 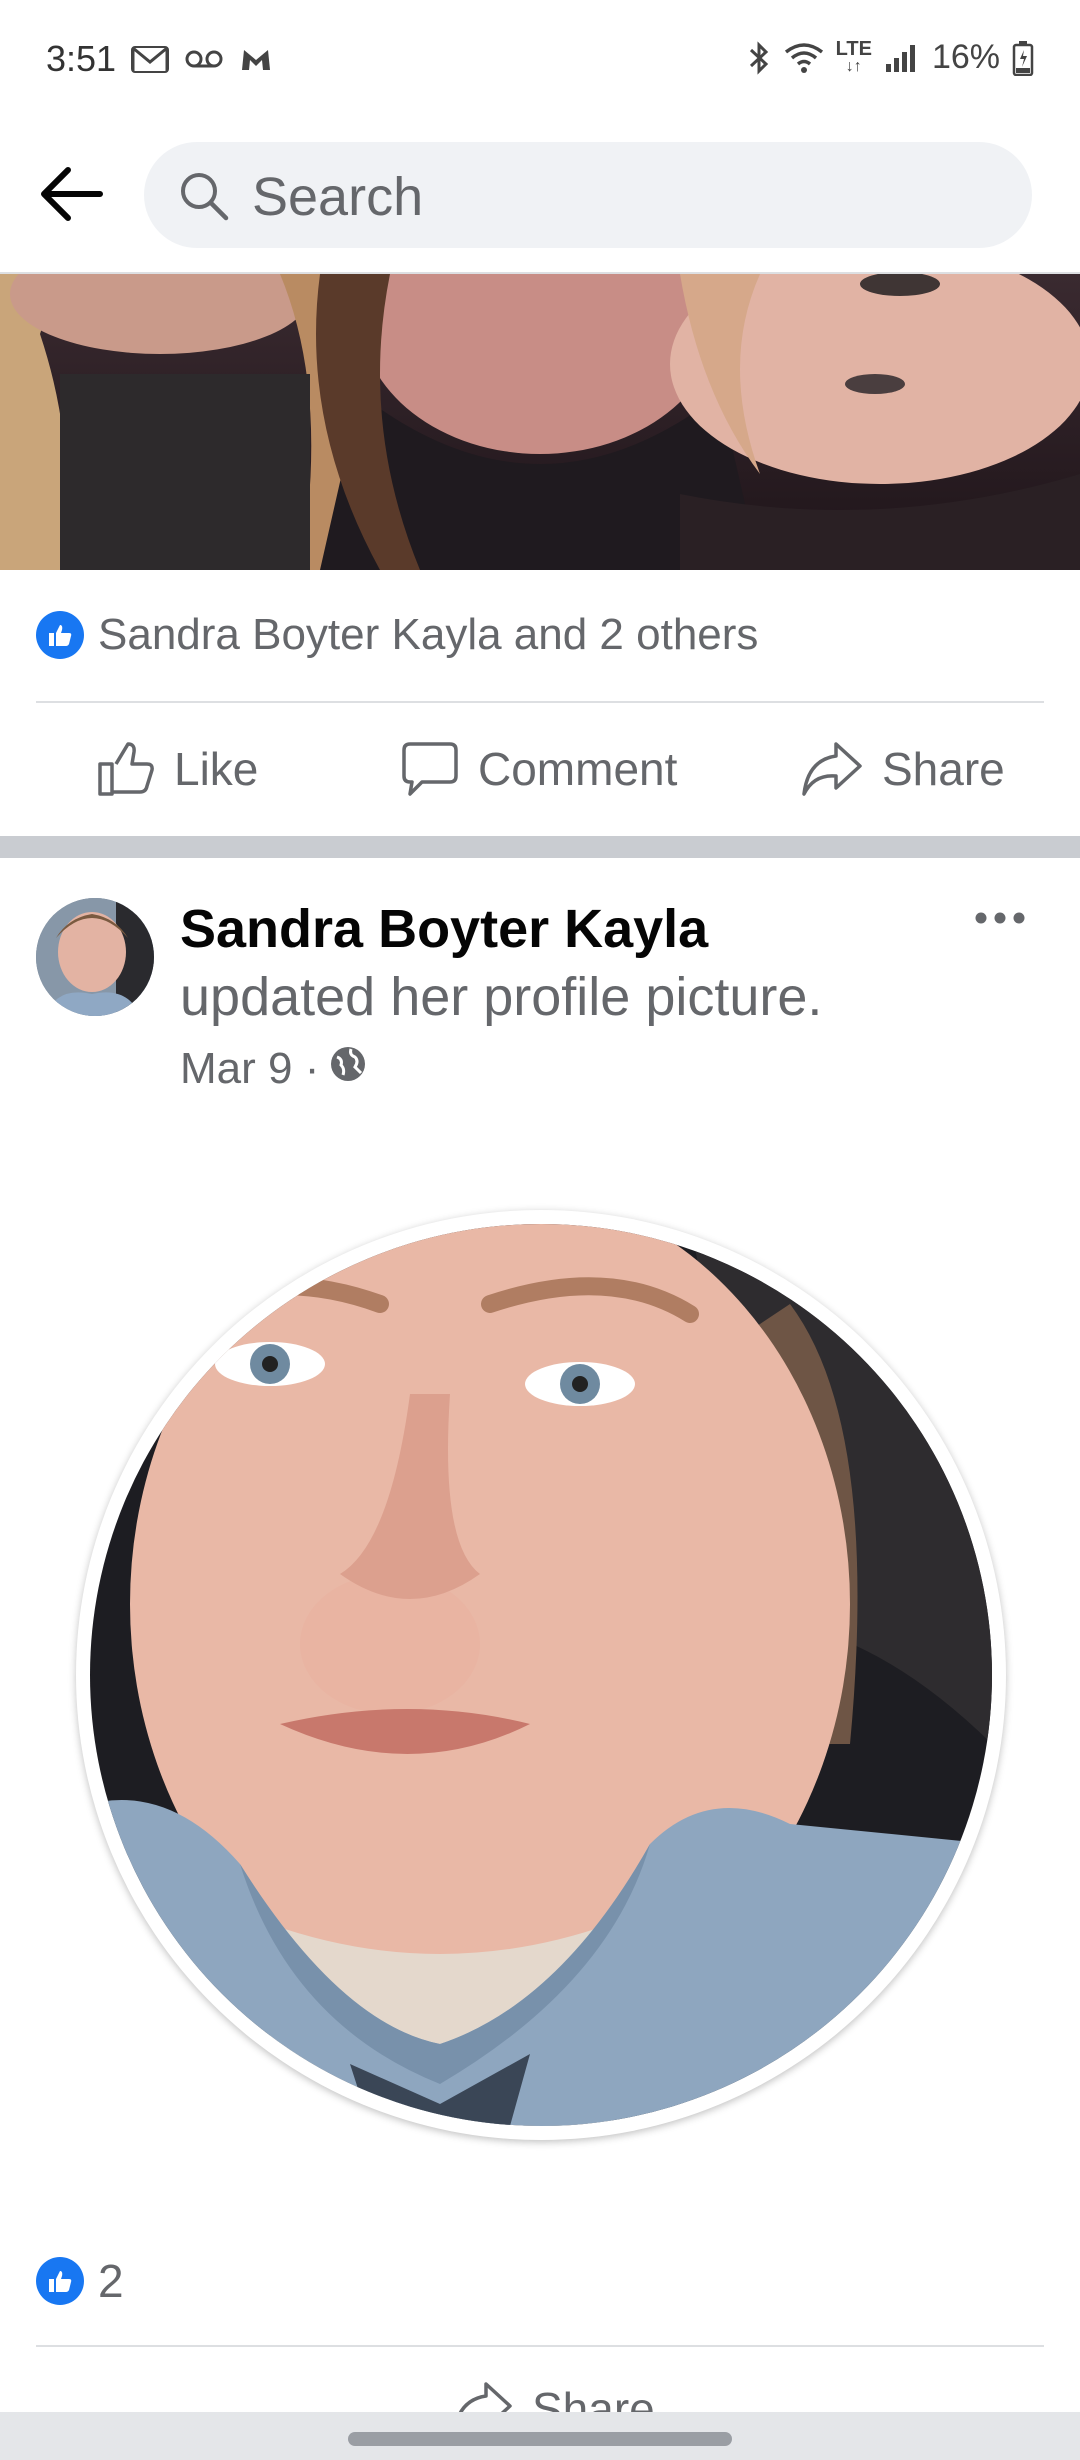 What do you see at coordinates (965, 57) in the screenshot?
I see `battery-percent: 16%` at bounding box center [965, 57].